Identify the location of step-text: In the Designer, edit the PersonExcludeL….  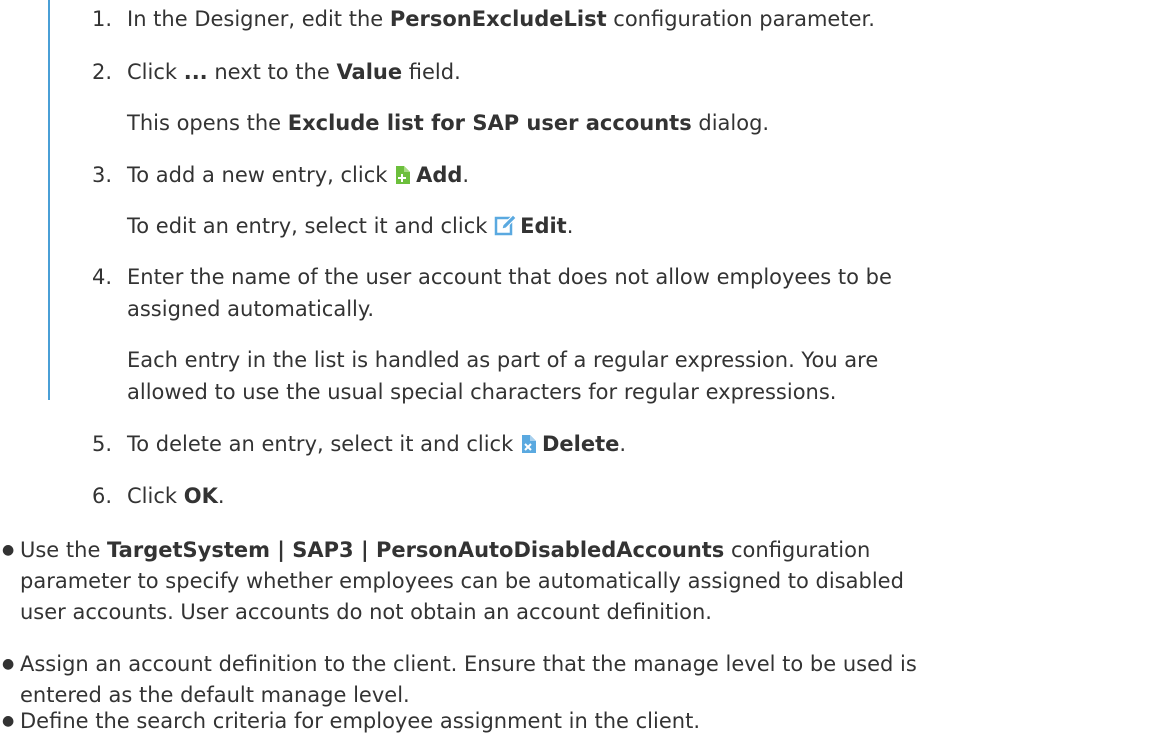
(501, 19).